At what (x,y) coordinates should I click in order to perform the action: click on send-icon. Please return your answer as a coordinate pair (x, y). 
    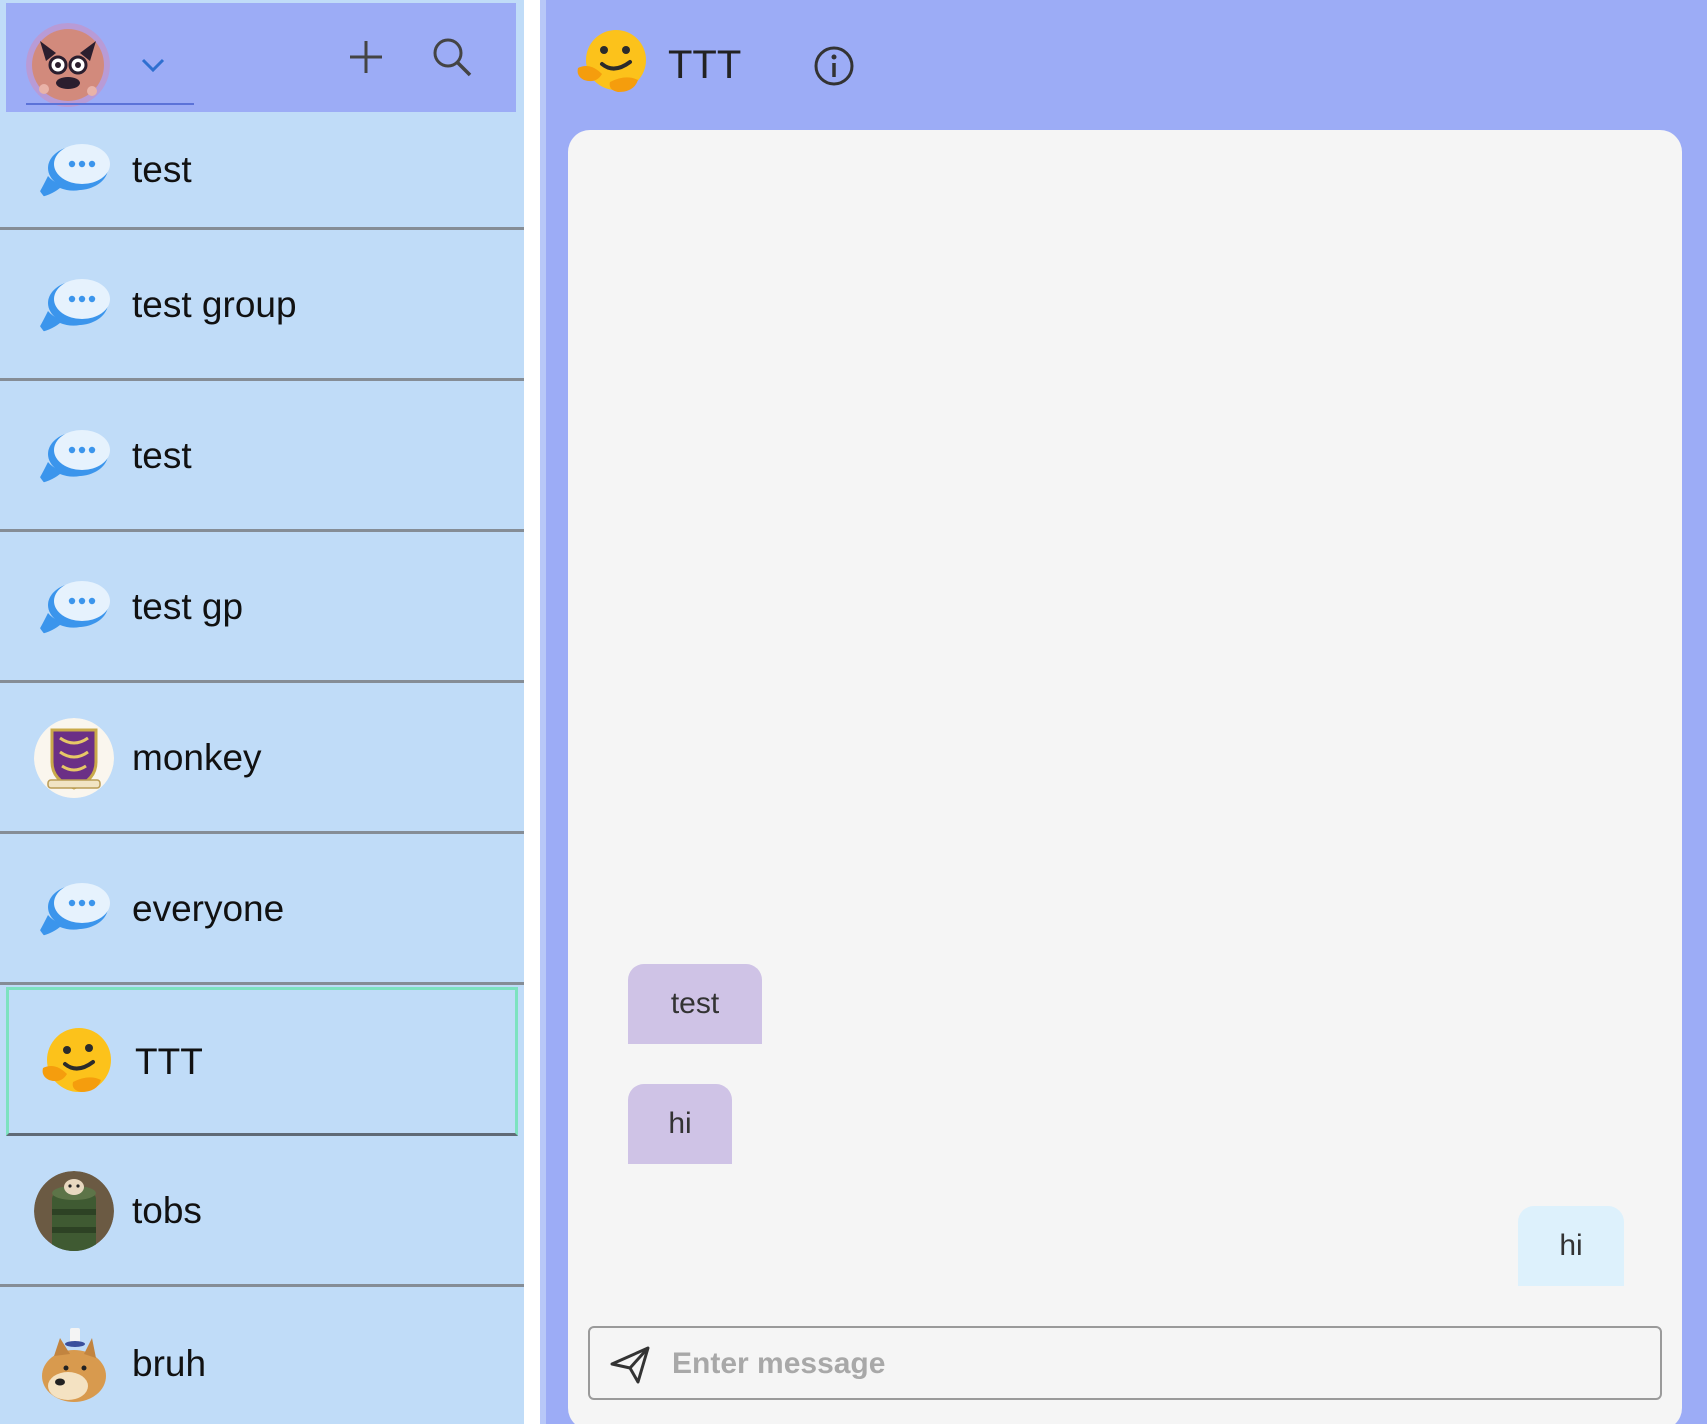
    Looking at the image, I should click on (630, 1364).